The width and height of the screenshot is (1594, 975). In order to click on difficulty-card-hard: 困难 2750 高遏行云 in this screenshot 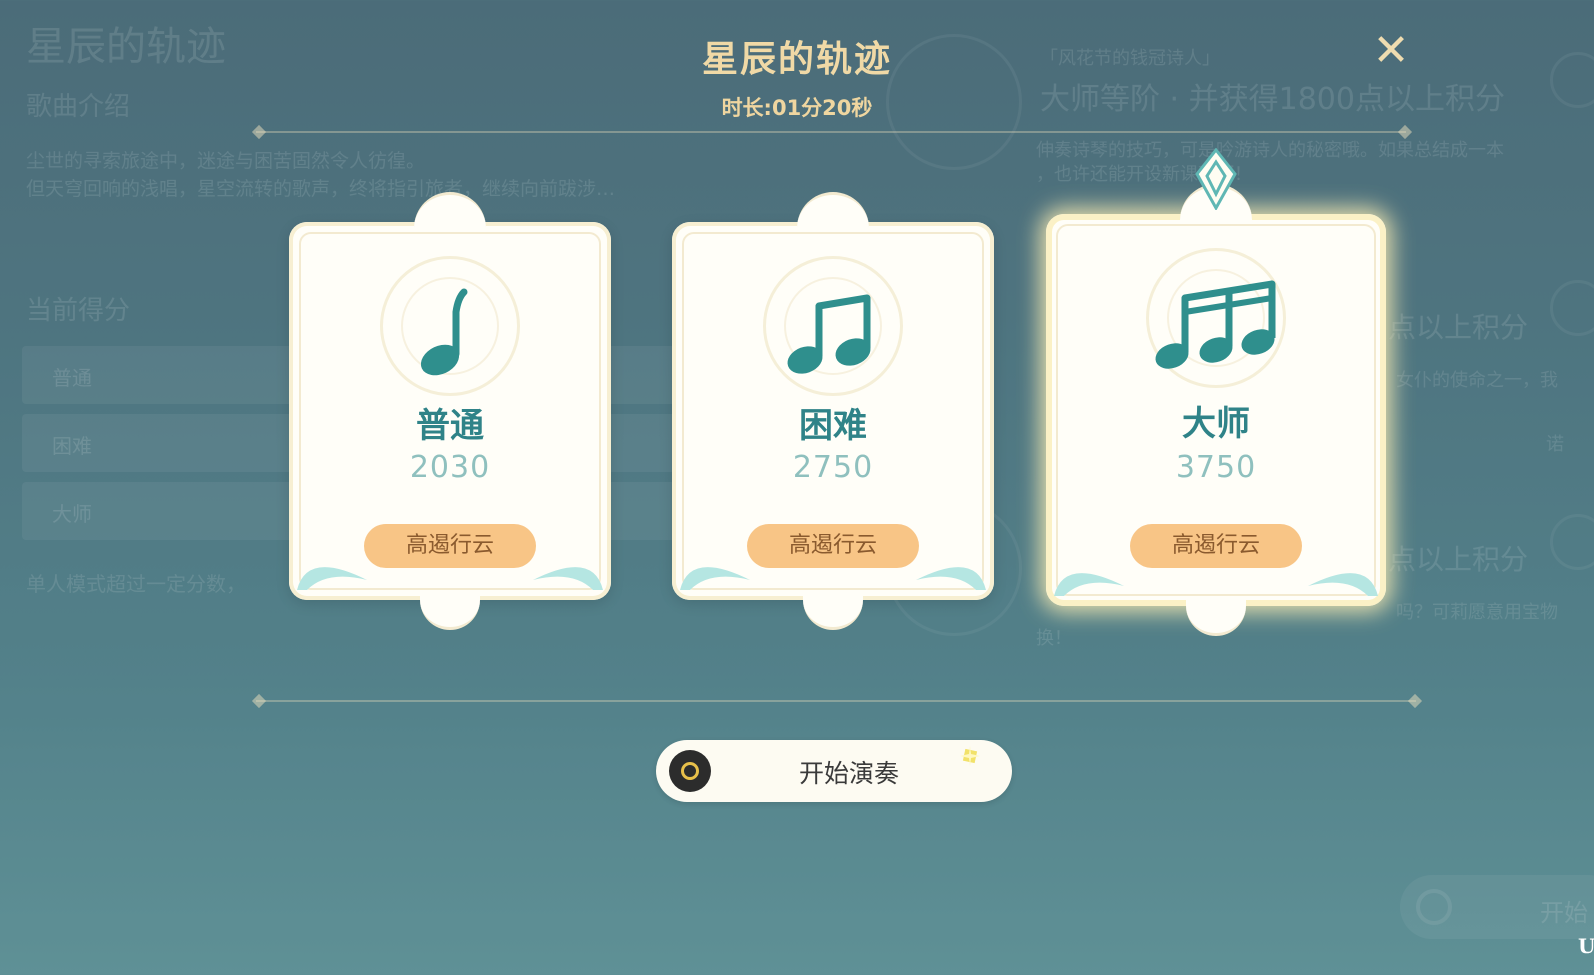, I will do `click(833, 411)`.